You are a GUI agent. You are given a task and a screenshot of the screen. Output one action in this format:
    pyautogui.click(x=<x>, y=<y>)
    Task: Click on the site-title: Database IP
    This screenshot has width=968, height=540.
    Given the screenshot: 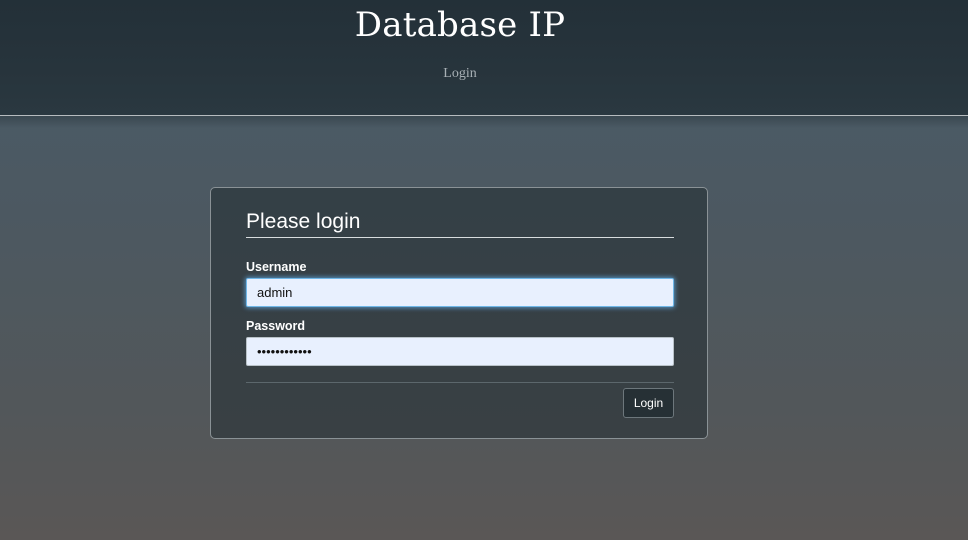 What is the action you would take?
    pyautogui.click(x=460, y=25)
    